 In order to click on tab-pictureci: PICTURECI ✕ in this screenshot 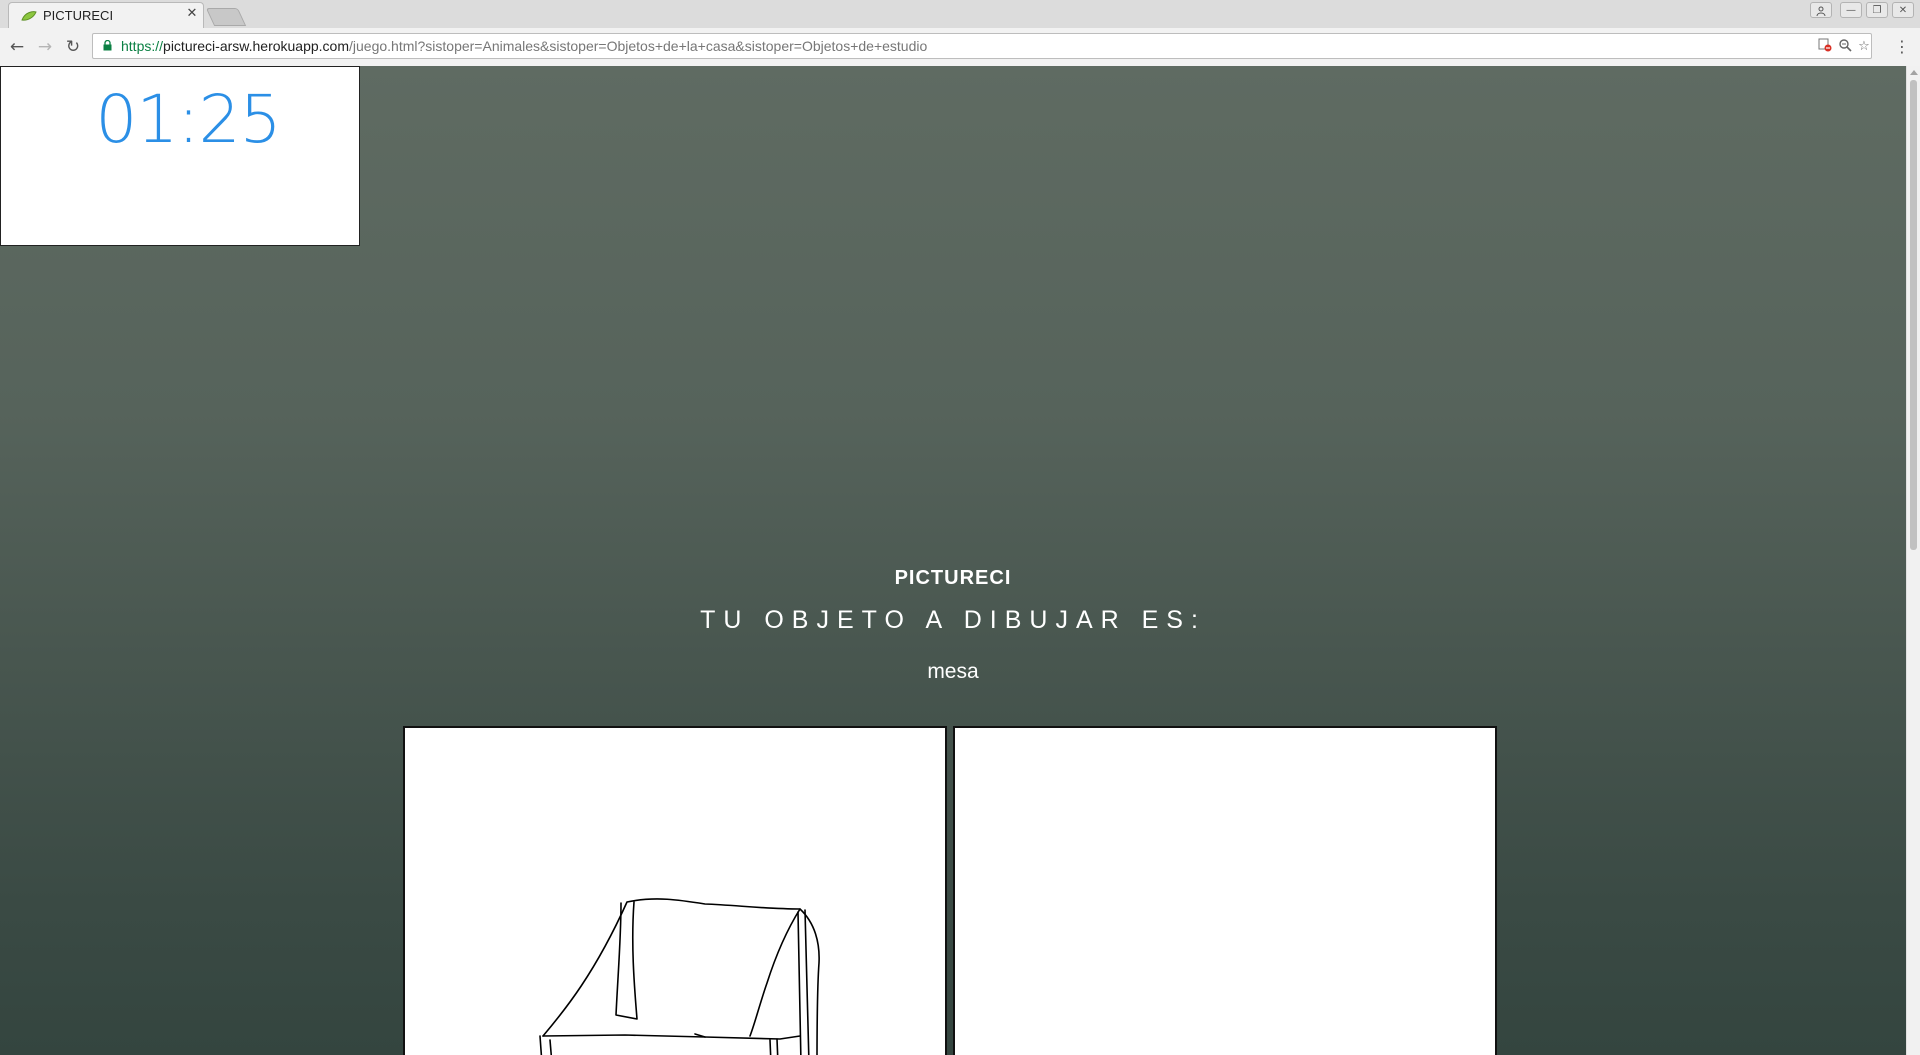, I will do `click(106, 15)`.